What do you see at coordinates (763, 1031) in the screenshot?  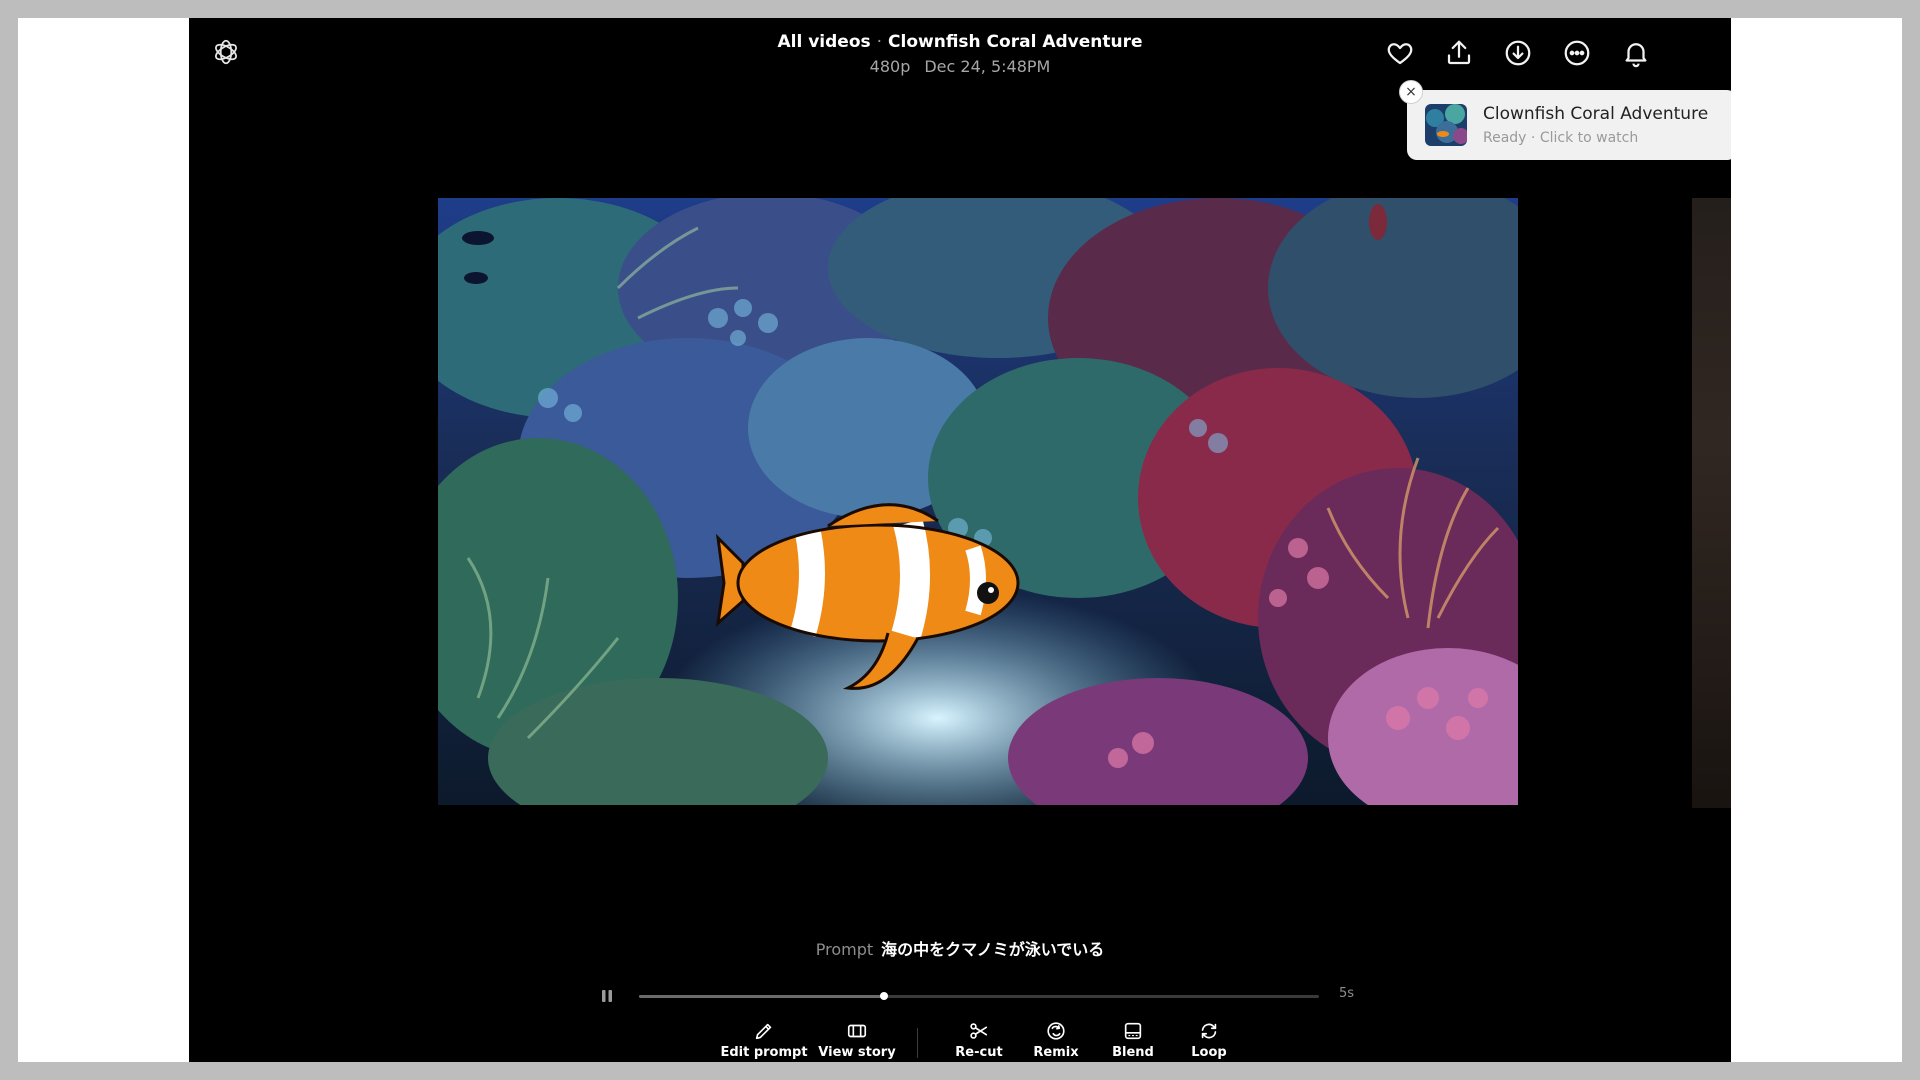 I see `pencil-icon` at bounding box center [763, 1031].